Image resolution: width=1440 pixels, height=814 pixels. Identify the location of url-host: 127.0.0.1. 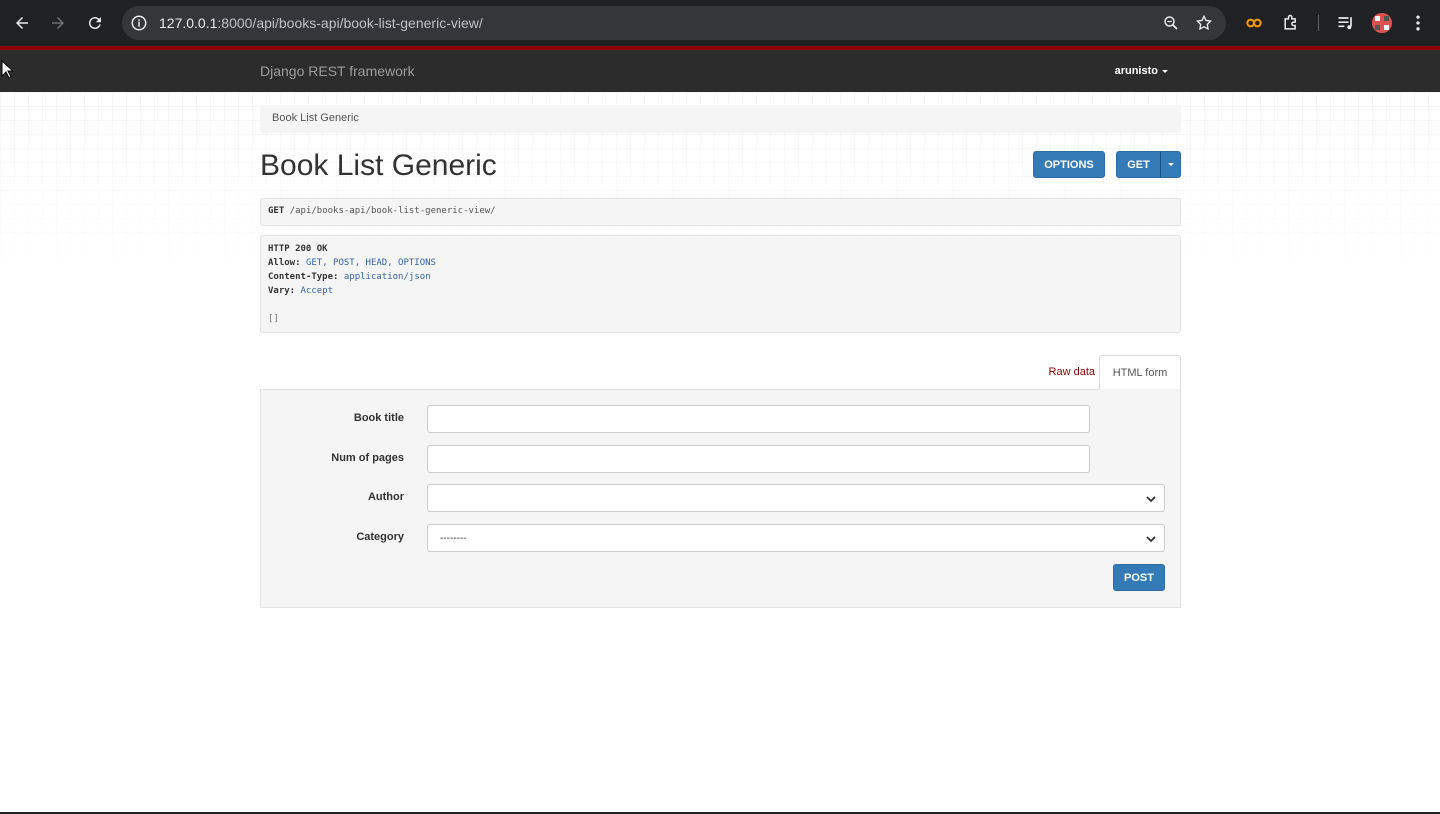
(188, 23).